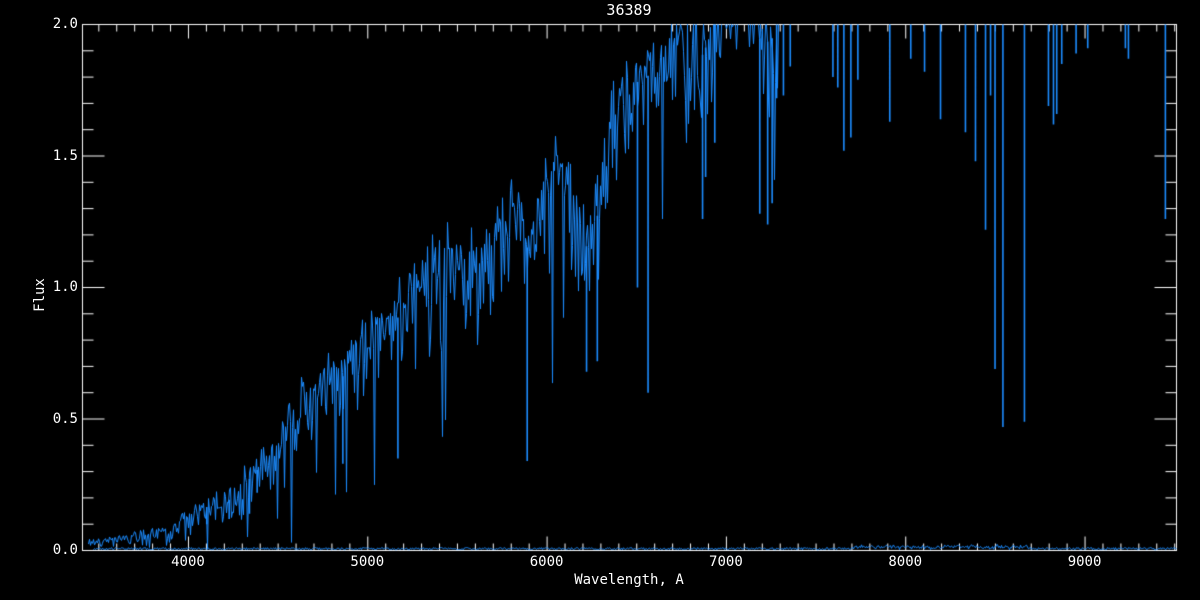 Image resolution: width=1200 pixels, height=600 pixels. What do you see at coordinates (726, 562) in the screenshot?
I see `x-tick-label: 7000` at bounding box center [726, 562].